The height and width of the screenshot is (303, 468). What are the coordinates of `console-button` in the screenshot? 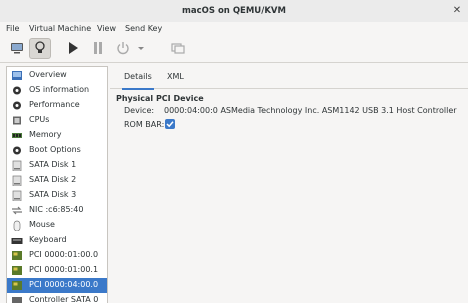 It's located at (17, 48).